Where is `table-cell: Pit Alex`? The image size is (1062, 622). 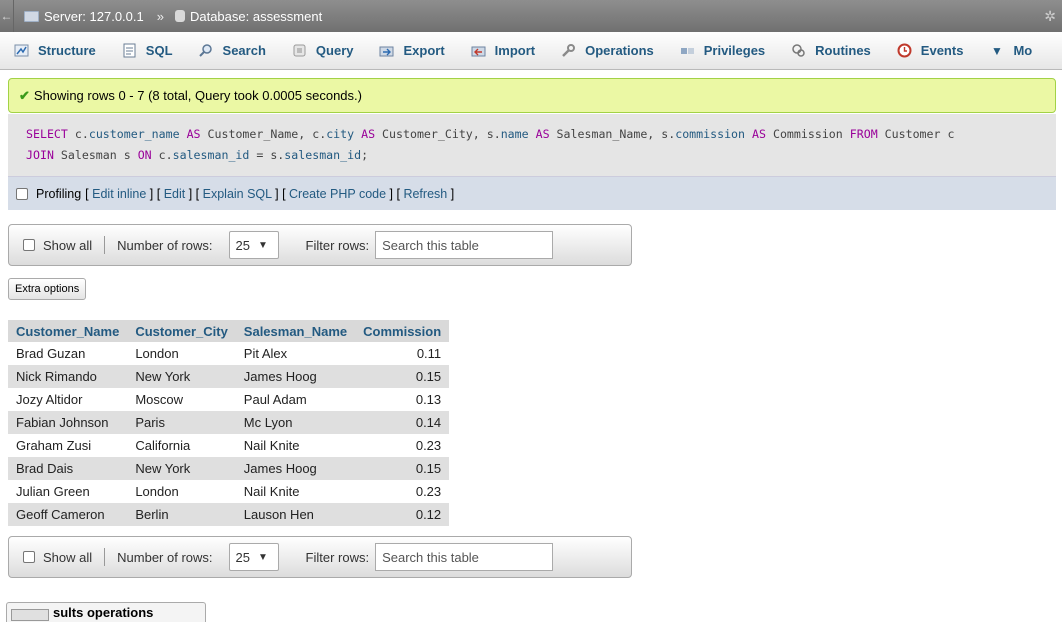 table-cell: Pit Alex is located at coordinates (295, 353).